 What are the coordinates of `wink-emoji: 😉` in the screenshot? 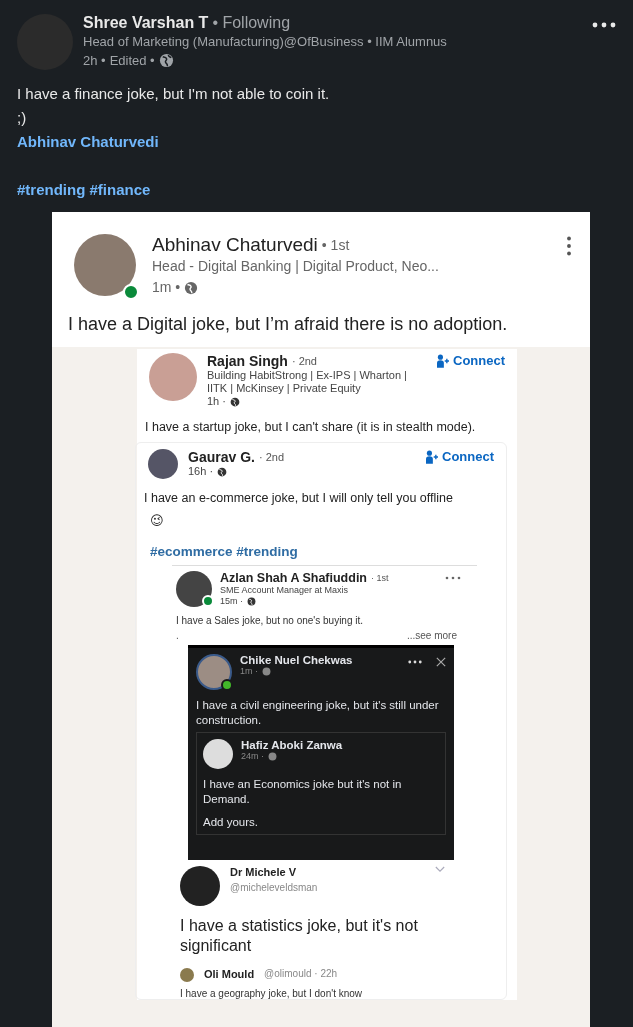 It's located at (157, 520).